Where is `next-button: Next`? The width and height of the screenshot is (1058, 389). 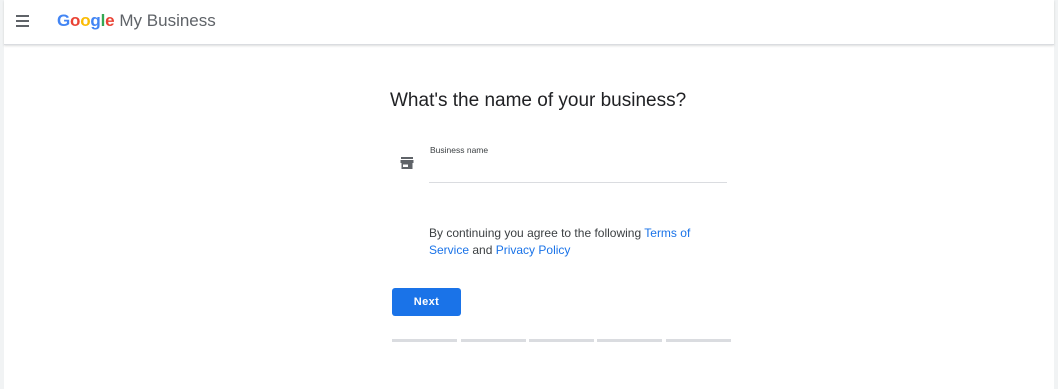 next-button: Next is located at coordinates (426, 302).